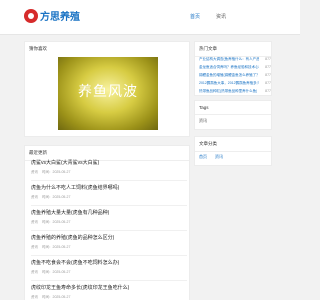 This screenshot has width=320, height=300. I want to click on logo-text: 方思养殖, so click(60, 17).